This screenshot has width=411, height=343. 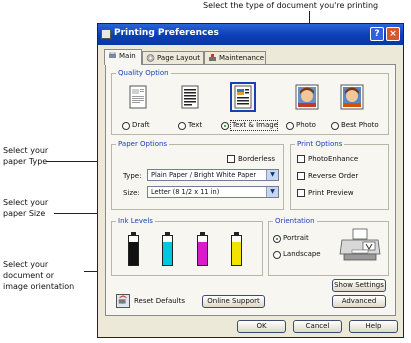 I want to click on help-title-button: ?, so click(x=377, y=34).